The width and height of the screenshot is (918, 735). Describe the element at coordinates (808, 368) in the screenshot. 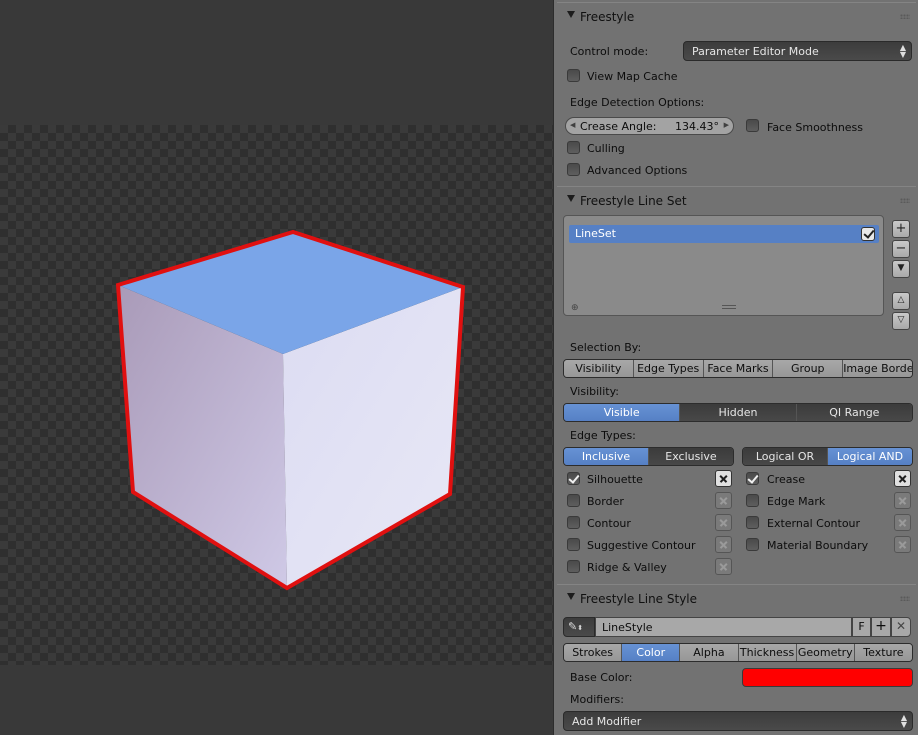

I see `selection-group-toggle: Group` at that location.